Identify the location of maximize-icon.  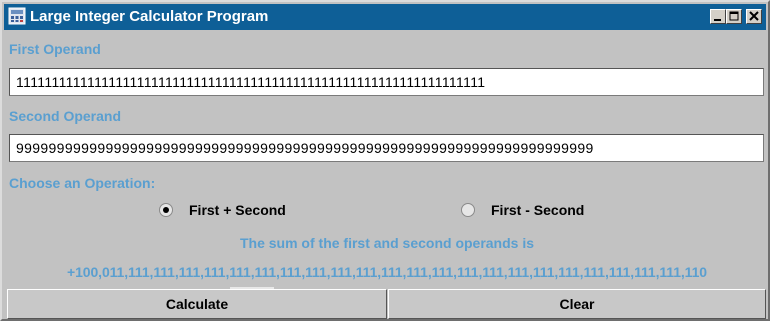
(734, 16).